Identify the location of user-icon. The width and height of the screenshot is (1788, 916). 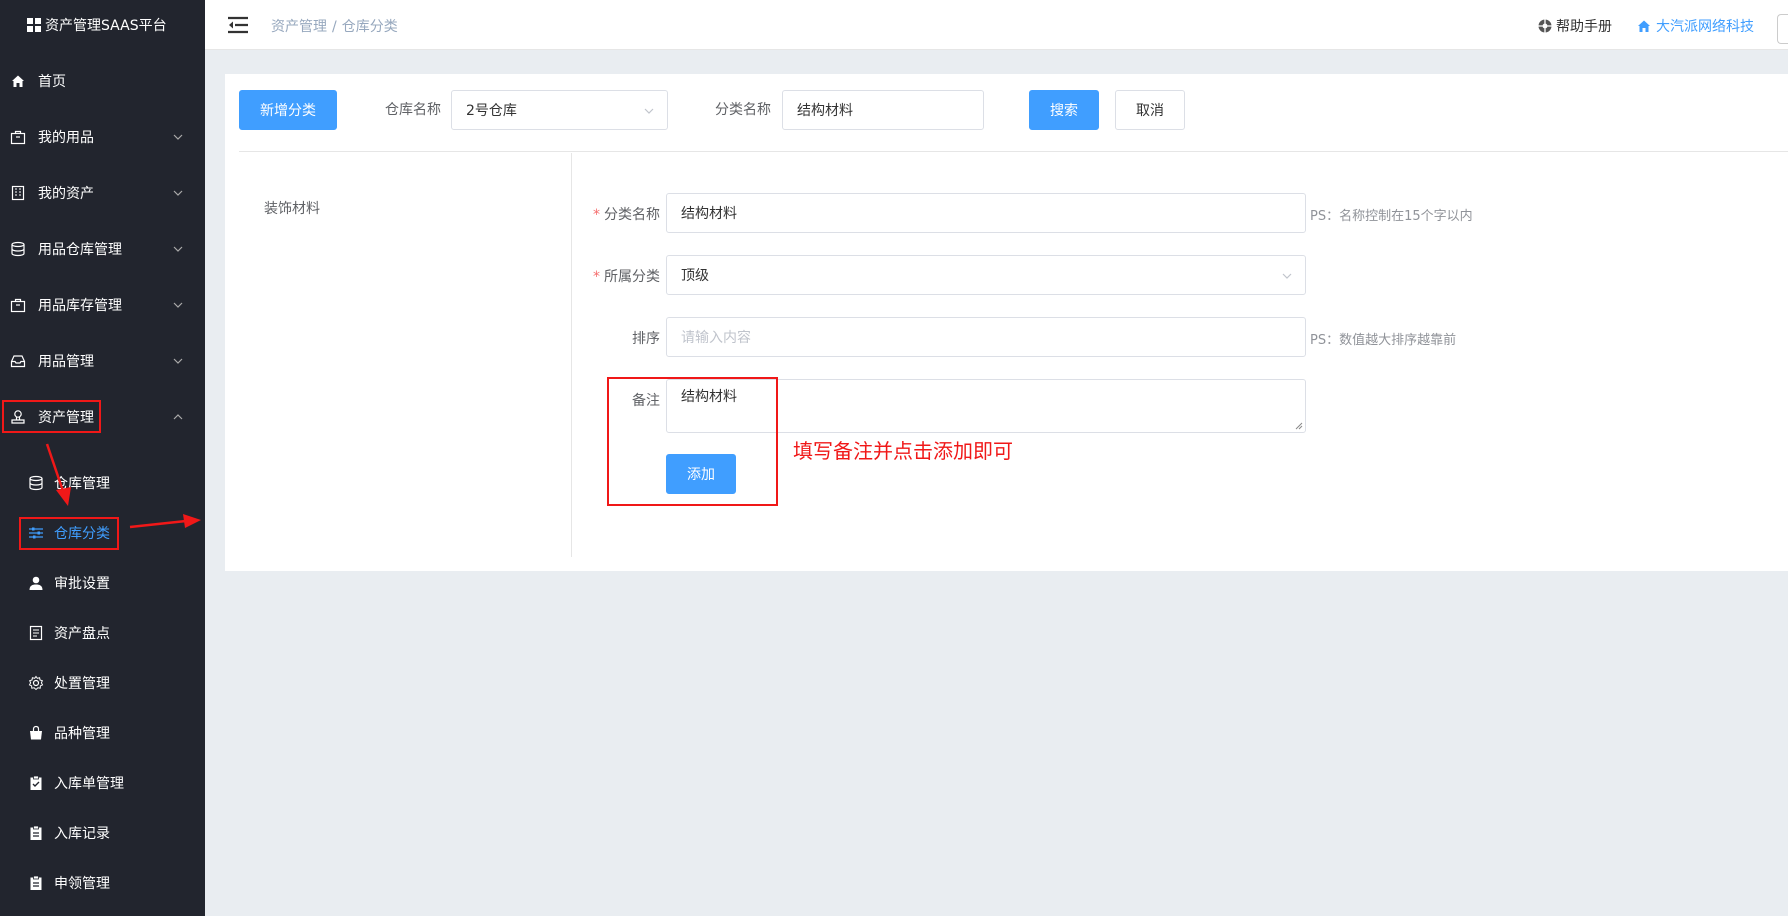
(36, 583).